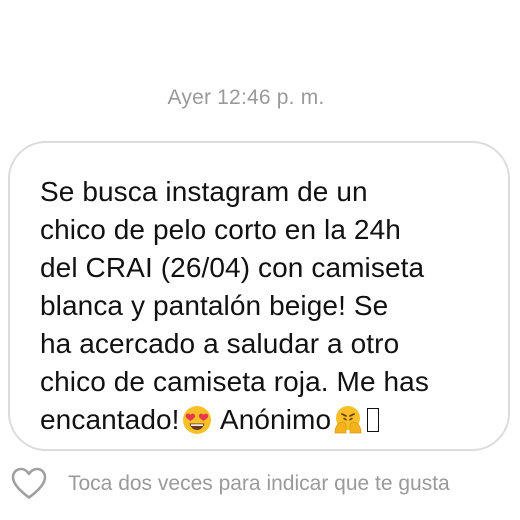 This screenshot has width=520, height=520. Describe the element at coordinates (196, 420) in the screenshot. I see `heart-eyes-emoji-icon` at that location.